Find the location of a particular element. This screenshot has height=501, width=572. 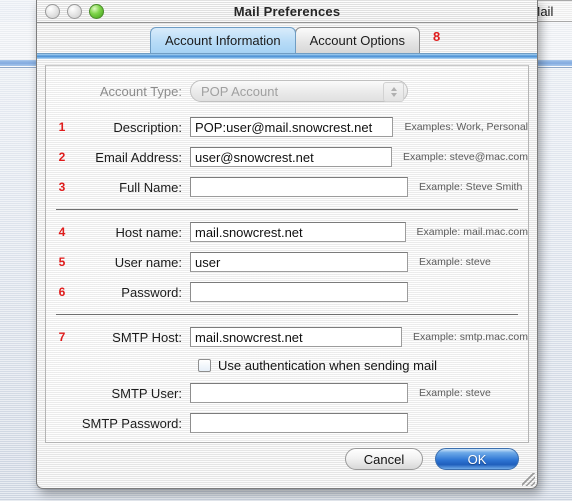

tab-account-options-label: Account Options is located at coordinates (357, 40).